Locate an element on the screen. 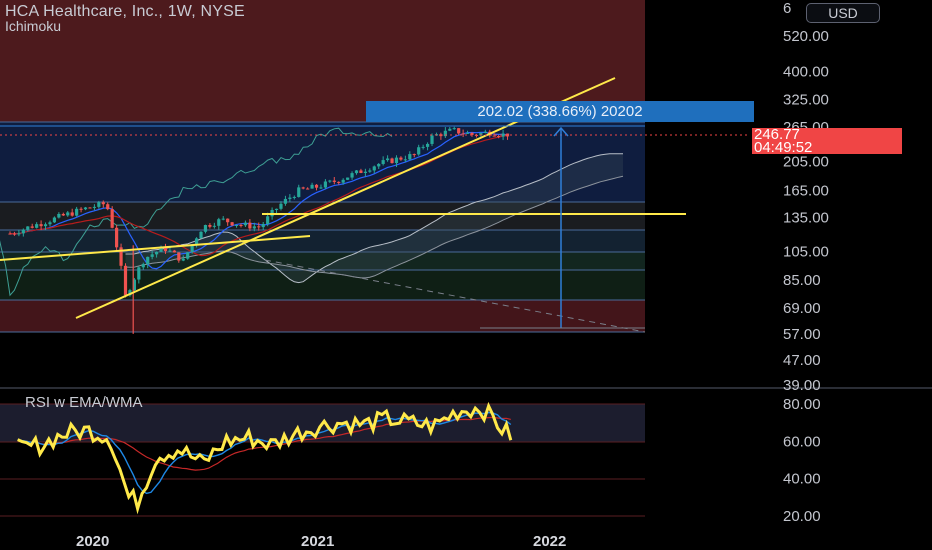 This screenshot has height=550, width=932. price-tag: 246.77 04:49:52 is located at coordinates (827, 141).